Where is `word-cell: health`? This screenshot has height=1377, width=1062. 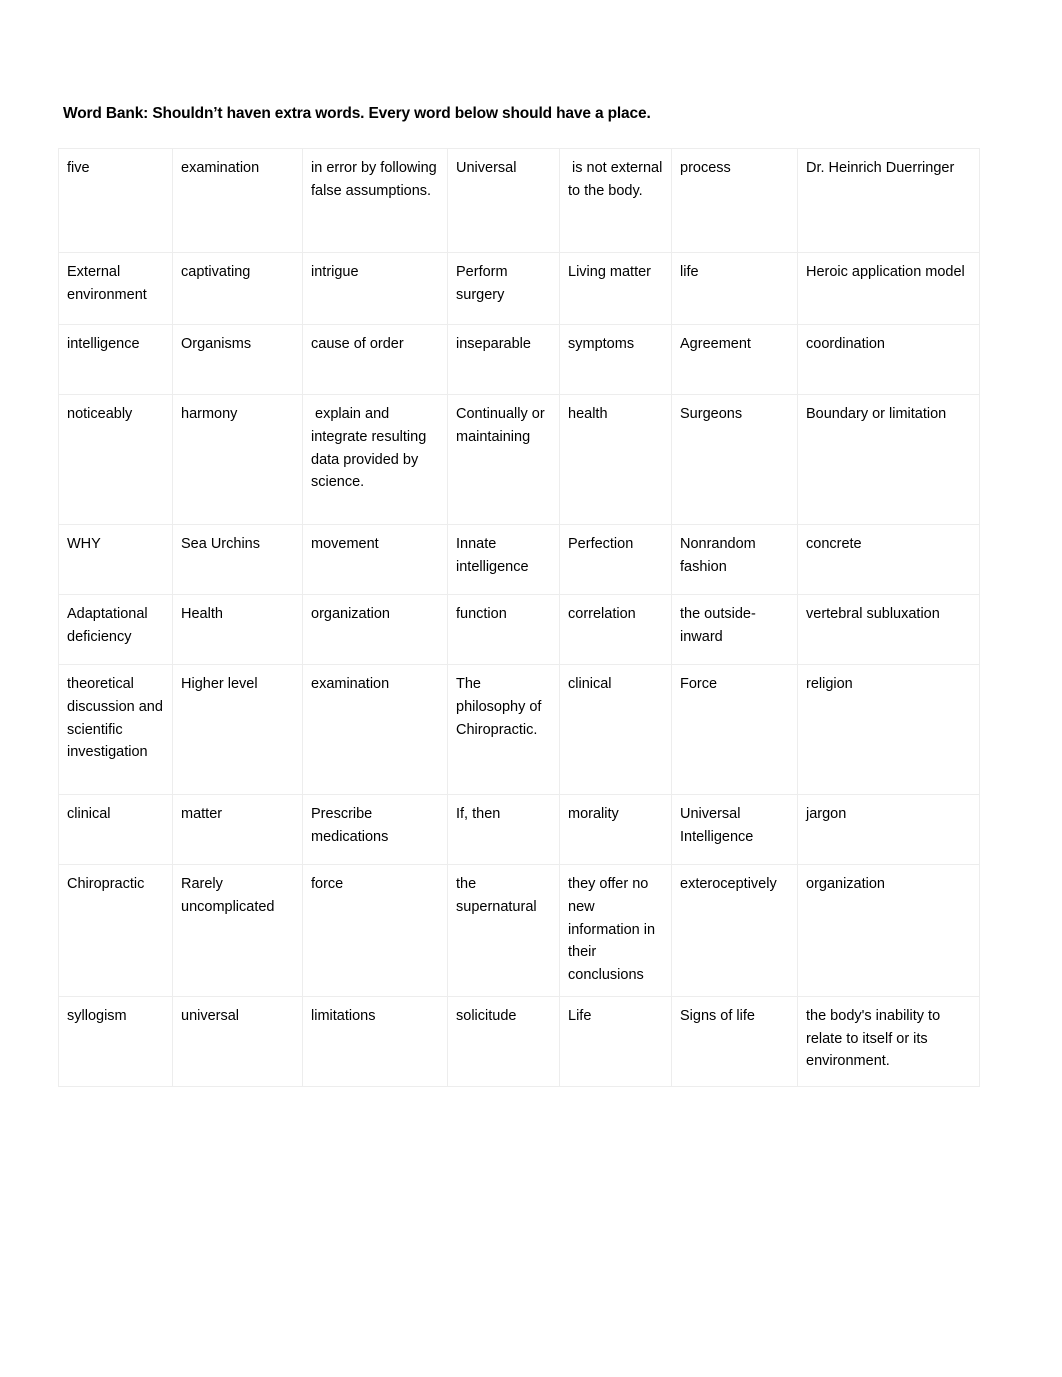 word-cell: health is located at coordinates (615, 459).